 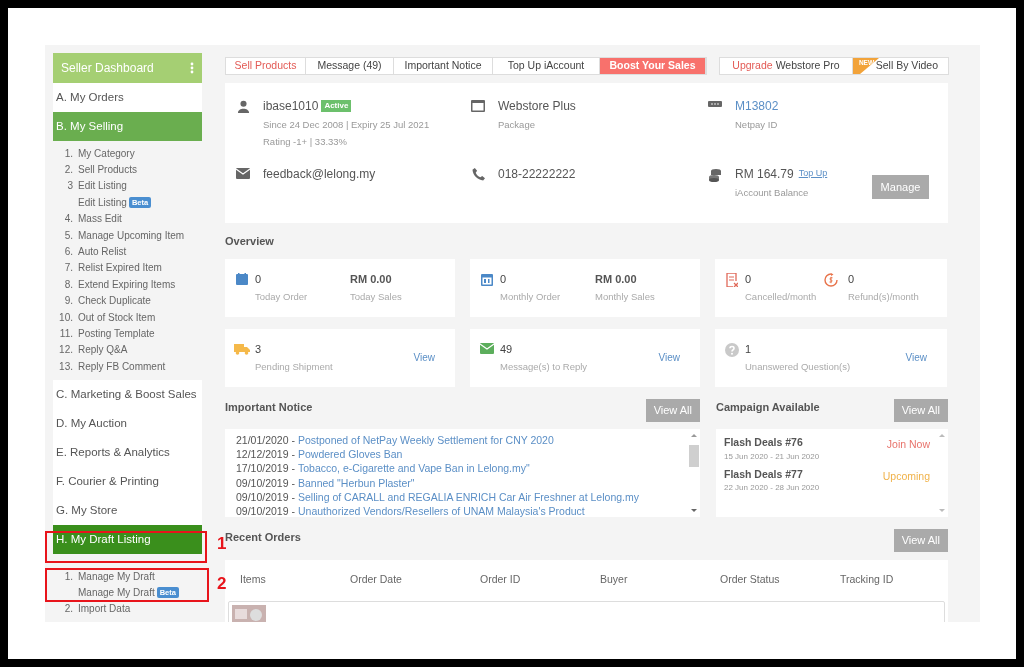 What do you see at coordinates (350, 454) in the screenshot?
I see `notice-link: Powdered Gloves Ban` at bounding box center [350, 454].